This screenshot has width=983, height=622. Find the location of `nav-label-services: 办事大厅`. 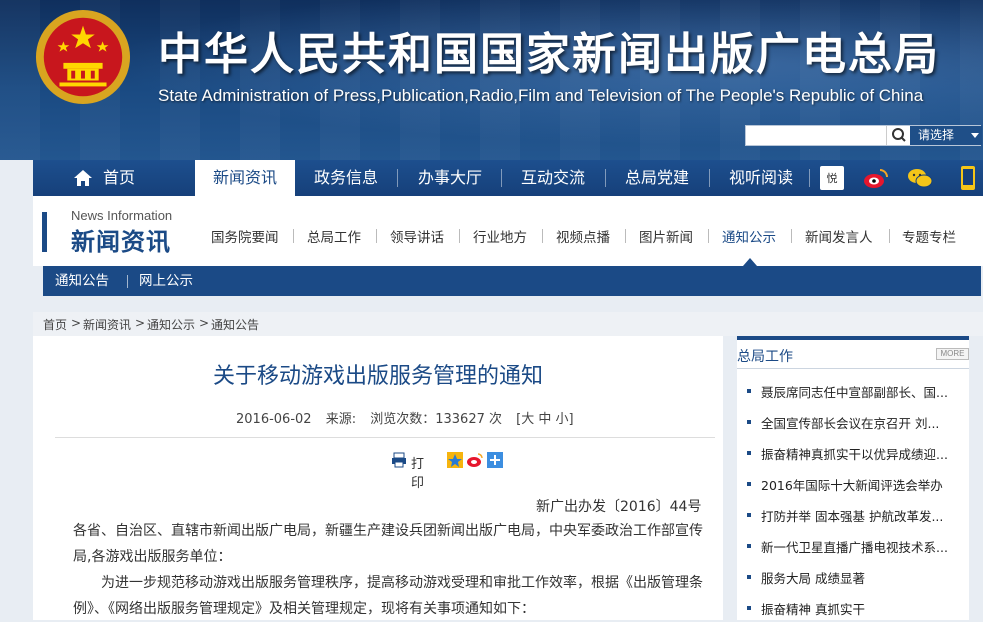

nav-label-services: 办事大厅 is located at coordinates (449, 177).